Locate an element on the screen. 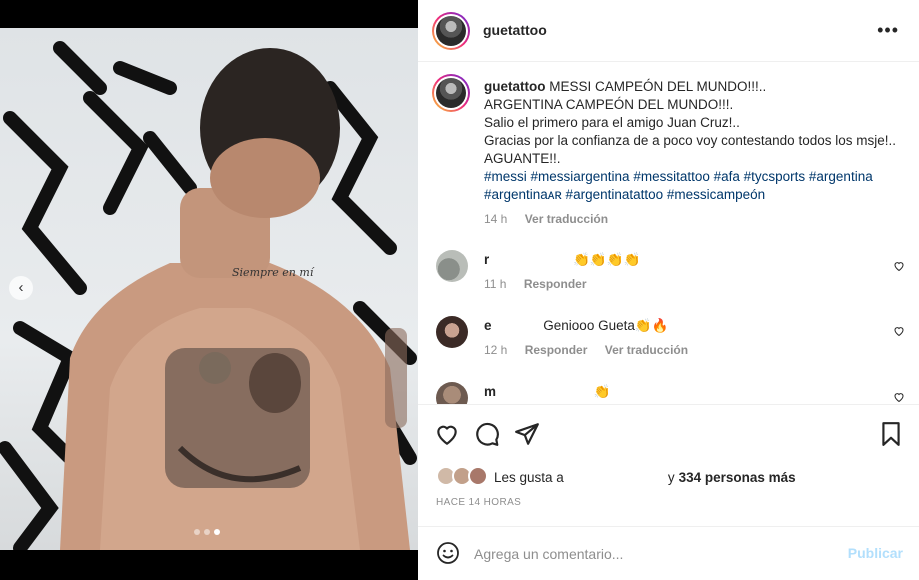 This screenshot has height=580, width=919. comment-2-time: 12 h is located at coordinates (496, 350).